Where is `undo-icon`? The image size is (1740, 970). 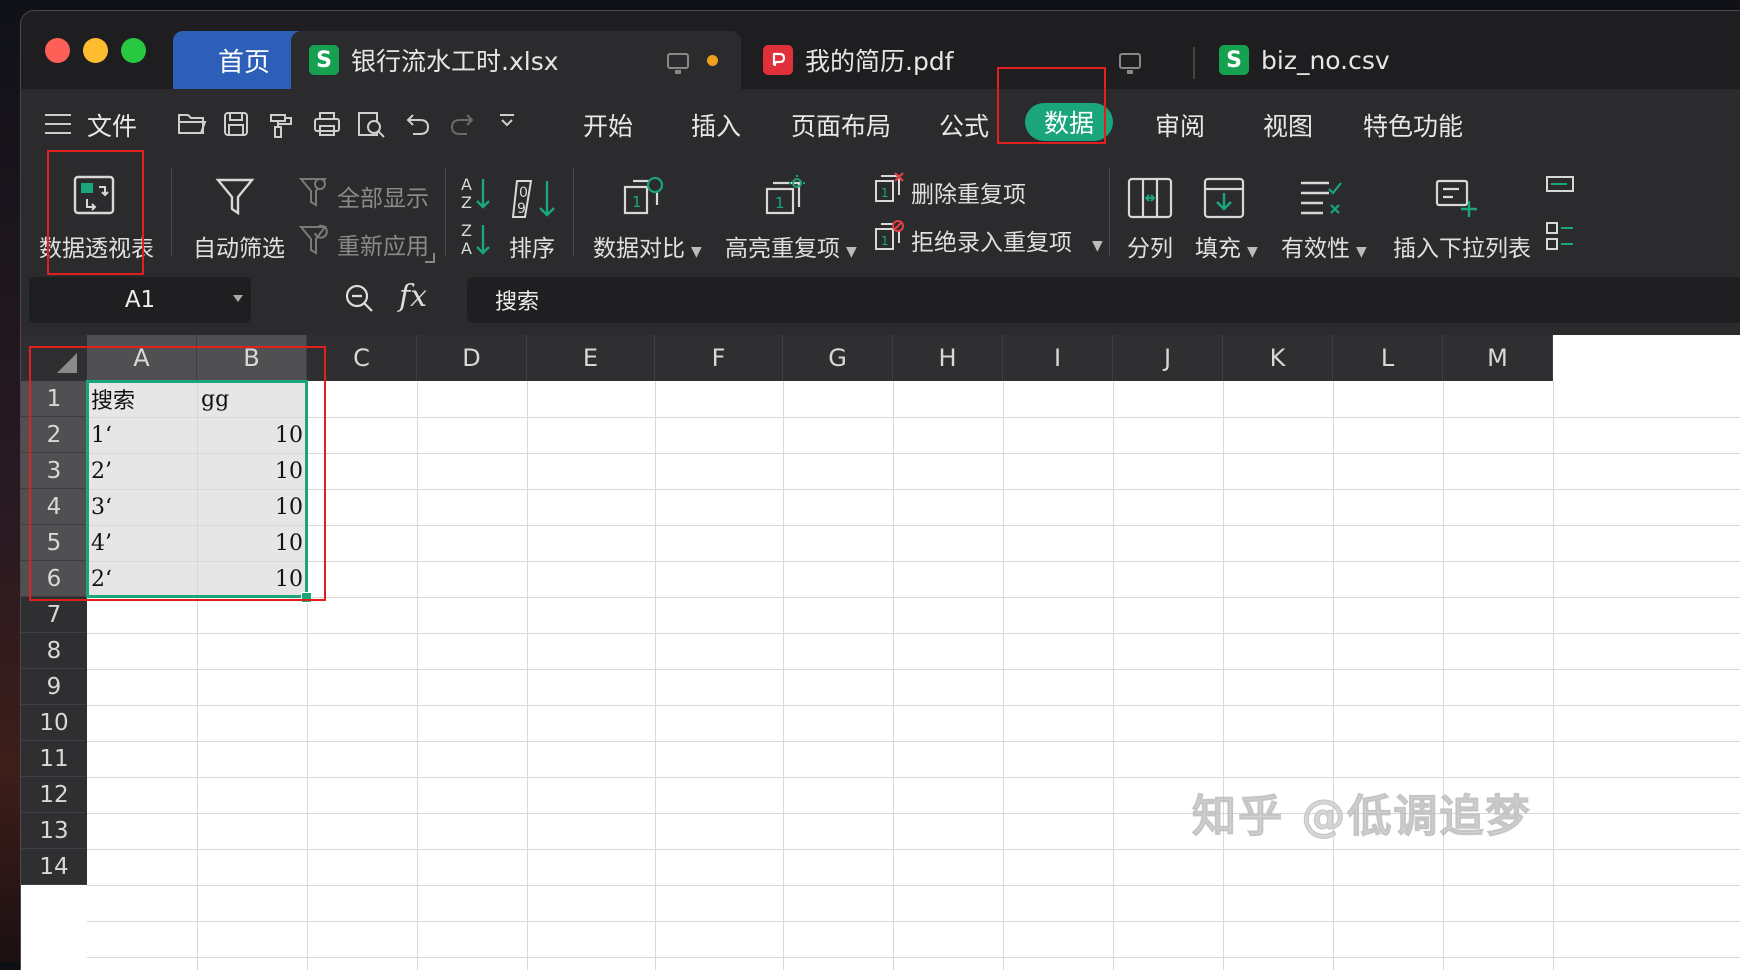 undo-icon is located at coordinates (418, 124).